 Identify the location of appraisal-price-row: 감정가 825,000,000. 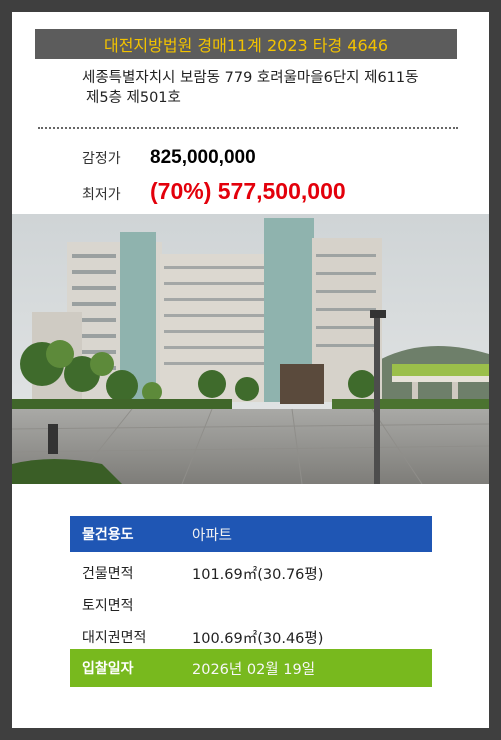
(169, 158).